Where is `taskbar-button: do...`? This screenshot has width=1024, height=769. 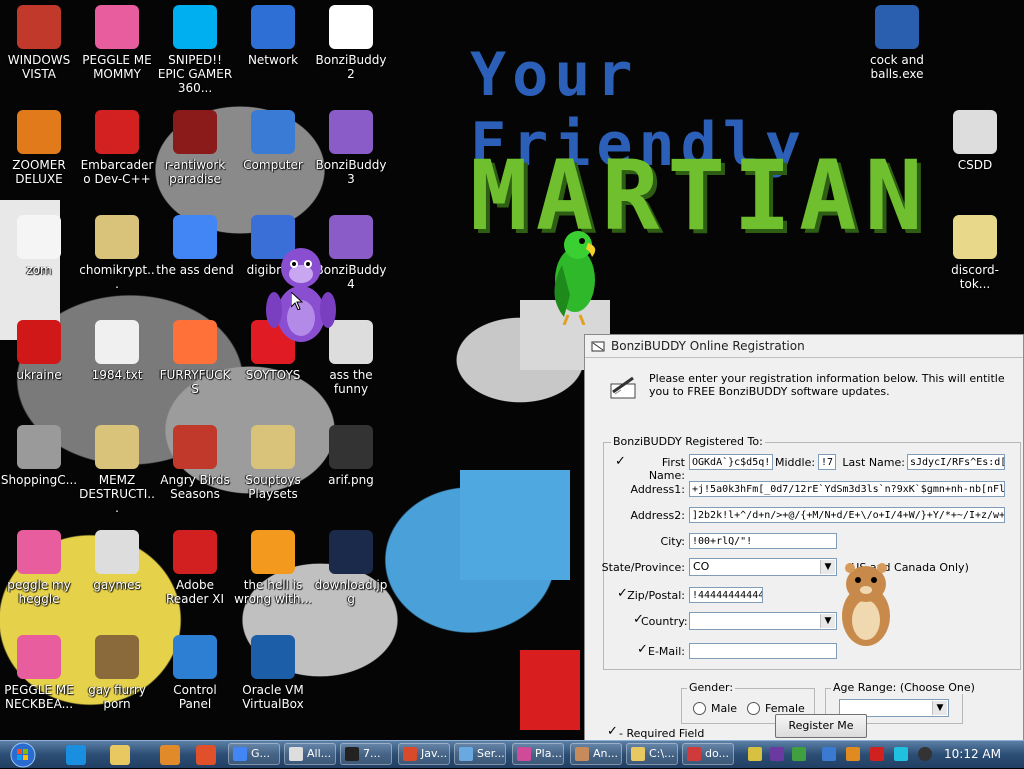 taskbar-button: do... is located at coordinates (708, 754).